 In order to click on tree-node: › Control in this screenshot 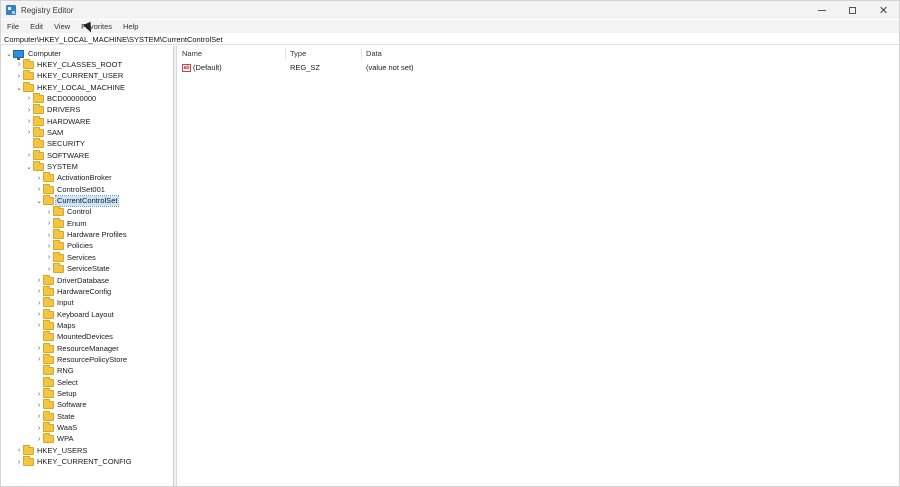, I will do `click(68, 212)`.